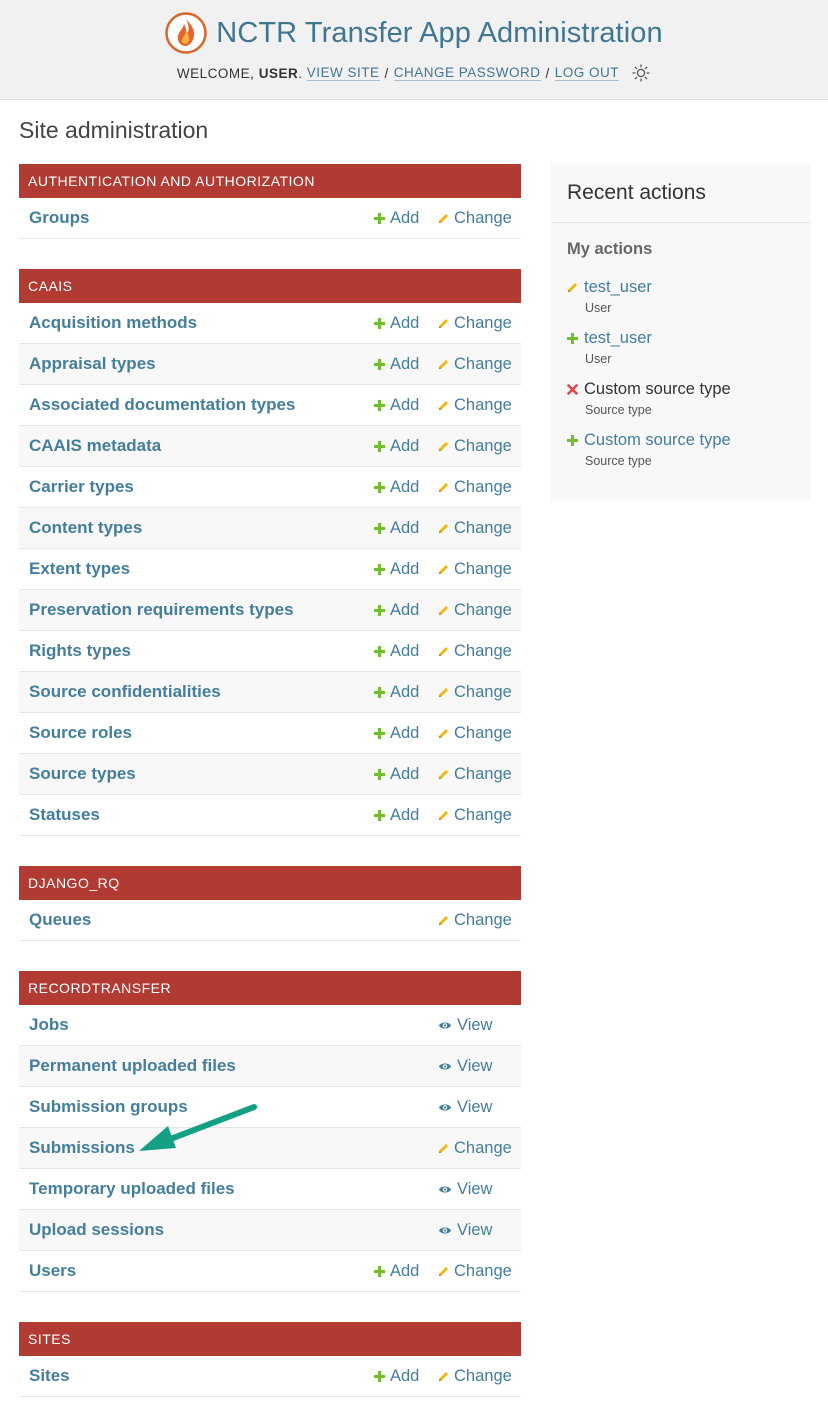 Image resolution: width=828 pixels, height=1416 pixels. What do you see at coordinates (483, 1147) in the screenshot?
I see `change-label: Change` at bounding box center [483, 1147].